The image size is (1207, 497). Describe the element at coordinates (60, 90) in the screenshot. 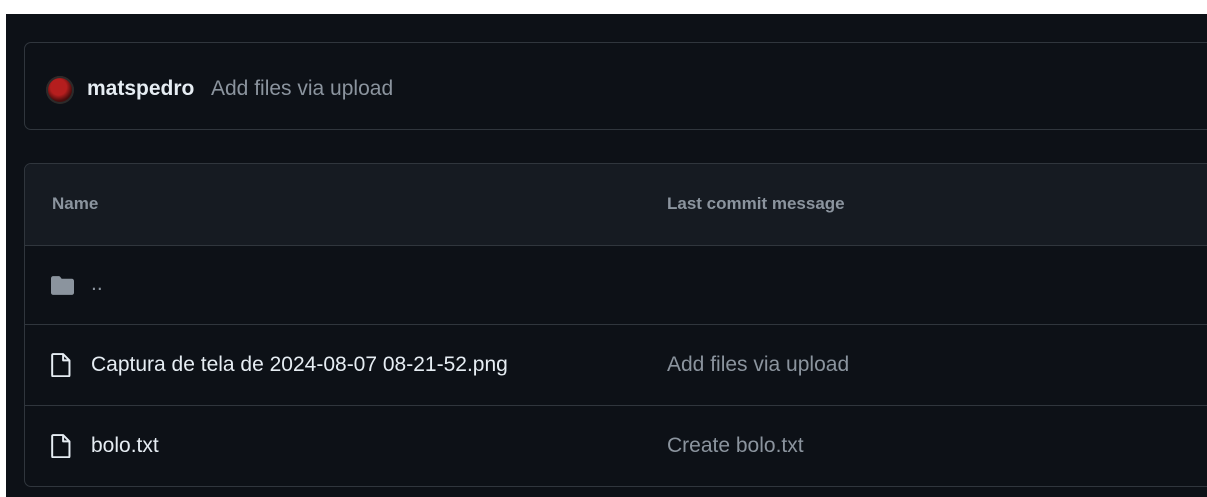

I see `avatar` at that location.